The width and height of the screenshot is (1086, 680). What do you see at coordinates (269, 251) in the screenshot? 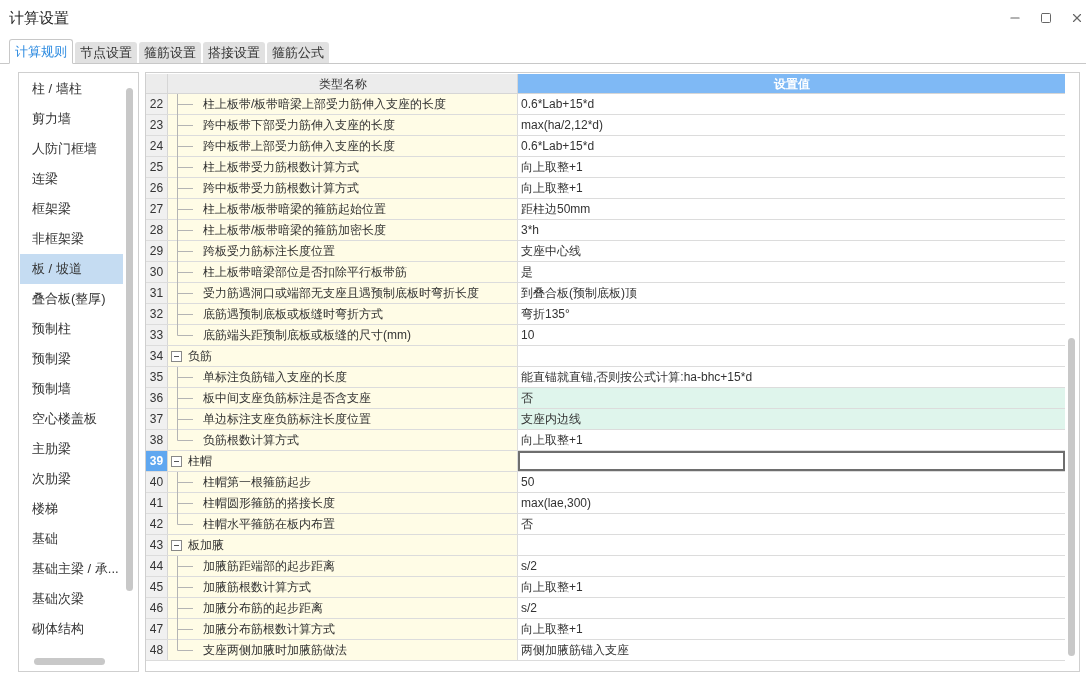
I see `setting-name: 跨板受力筋标注长度位置` at bounding box center [269, 251].